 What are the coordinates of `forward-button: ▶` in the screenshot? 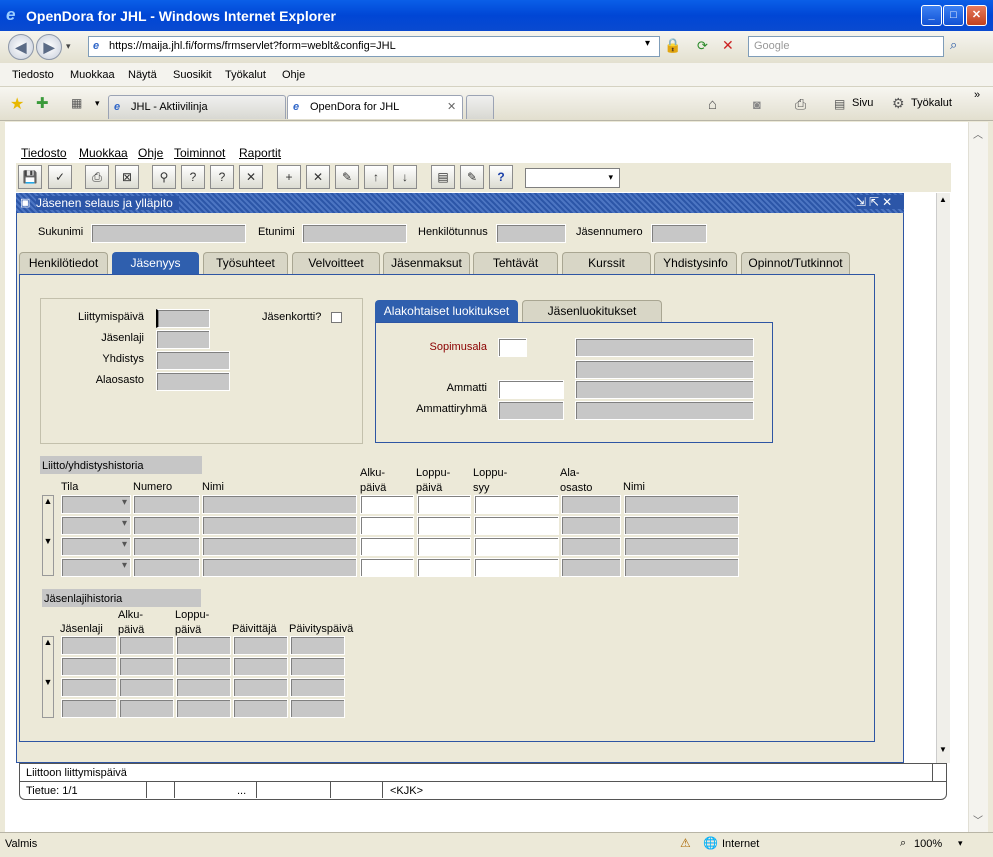 It's located at (49, 47).